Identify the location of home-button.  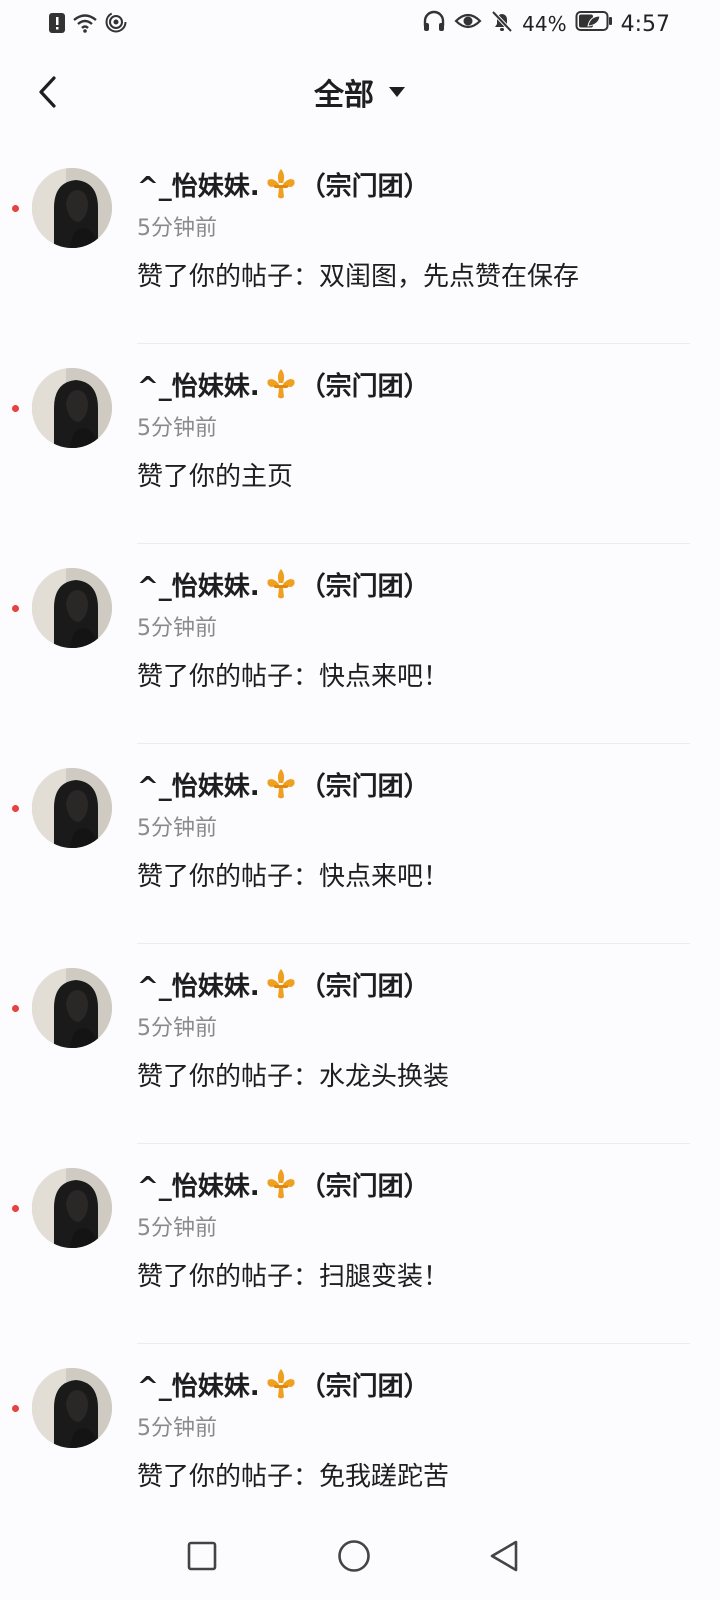
(354, 1558).